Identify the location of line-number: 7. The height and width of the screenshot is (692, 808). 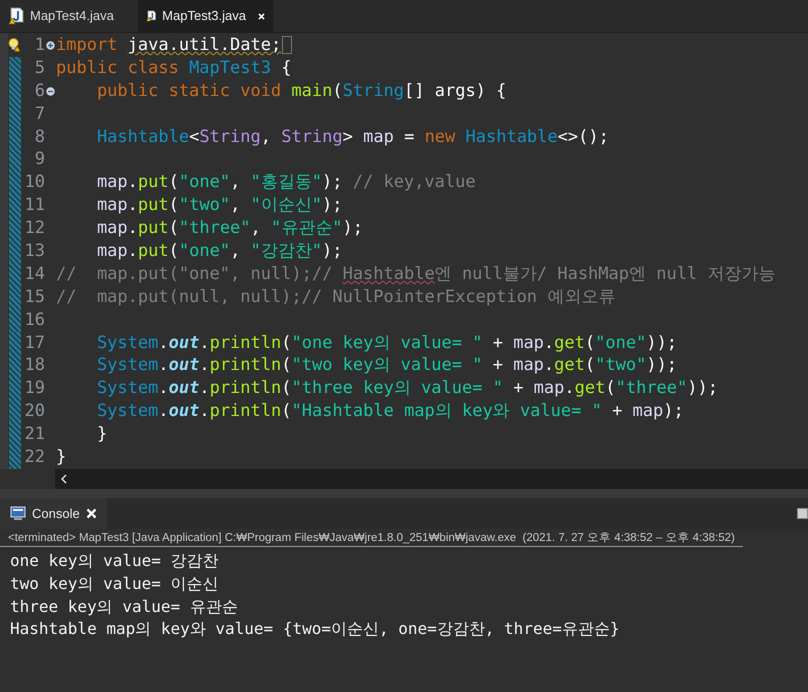
(39, 114).